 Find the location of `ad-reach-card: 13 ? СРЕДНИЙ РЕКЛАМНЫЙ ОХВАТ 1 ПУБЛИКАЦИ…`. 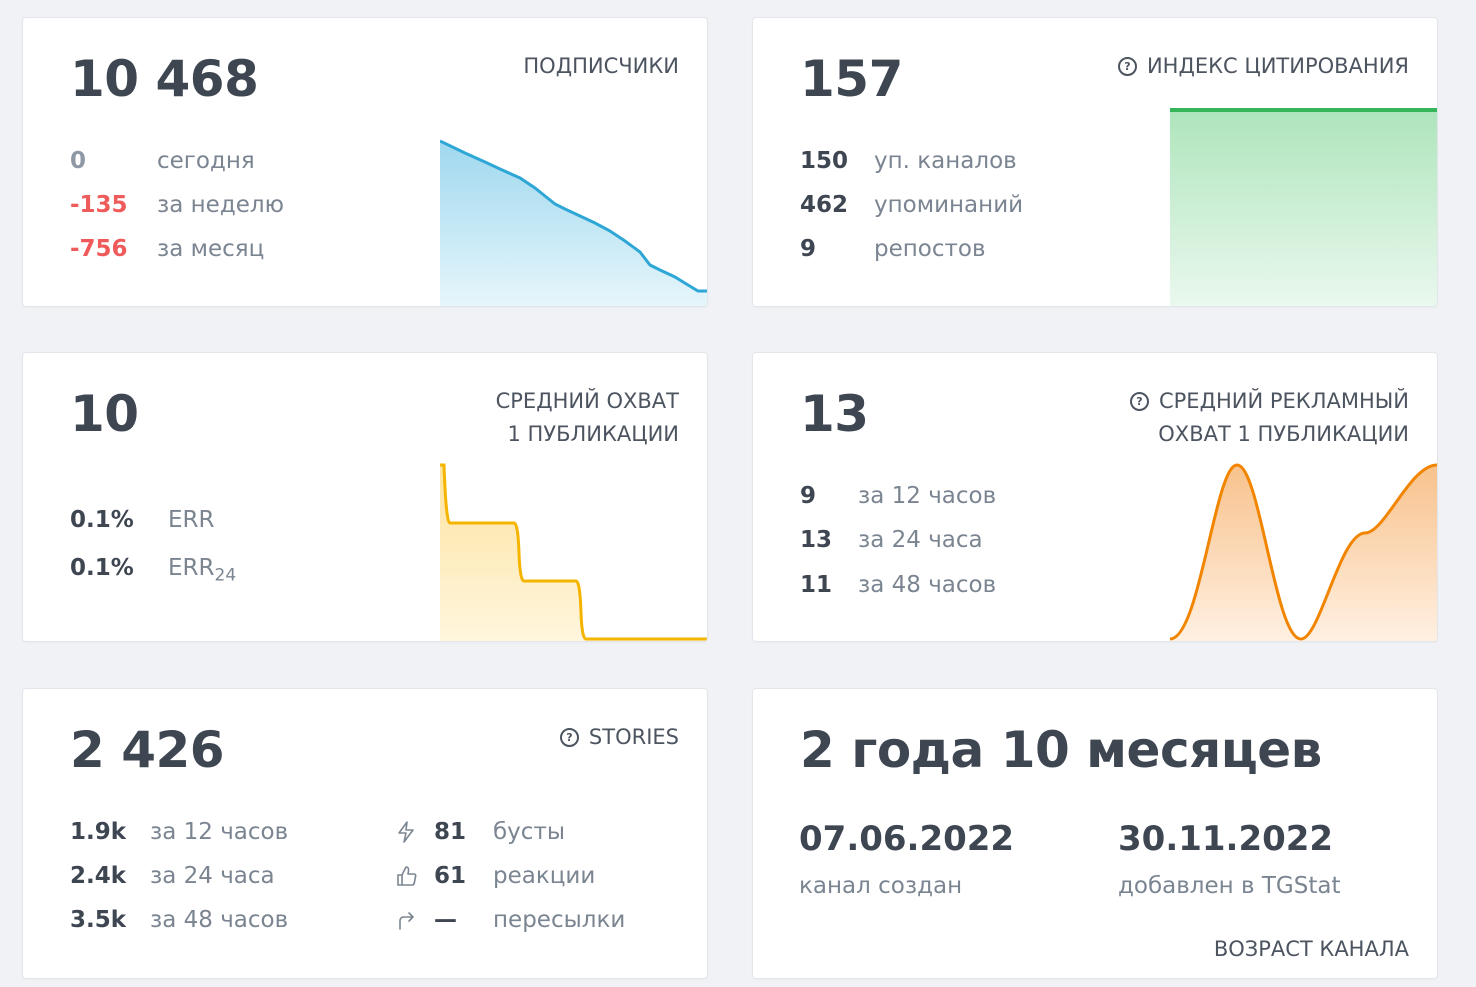

ad-reach-card: 13 ? СРЕДНИЙ РЕКЛАМНЫЙ ОХВАТ 1 ПУБЛИКАЦИ… is located at coordinates (1095, 497).